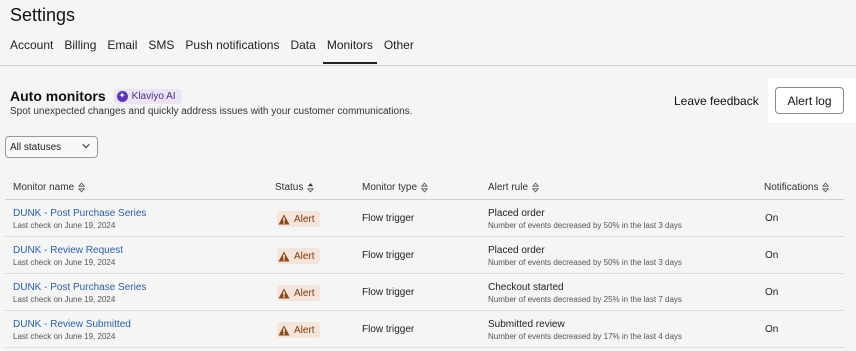  Describe the element at coordinates (295, 187) in the screenshot. I see `column-header-status: Status` at that location.